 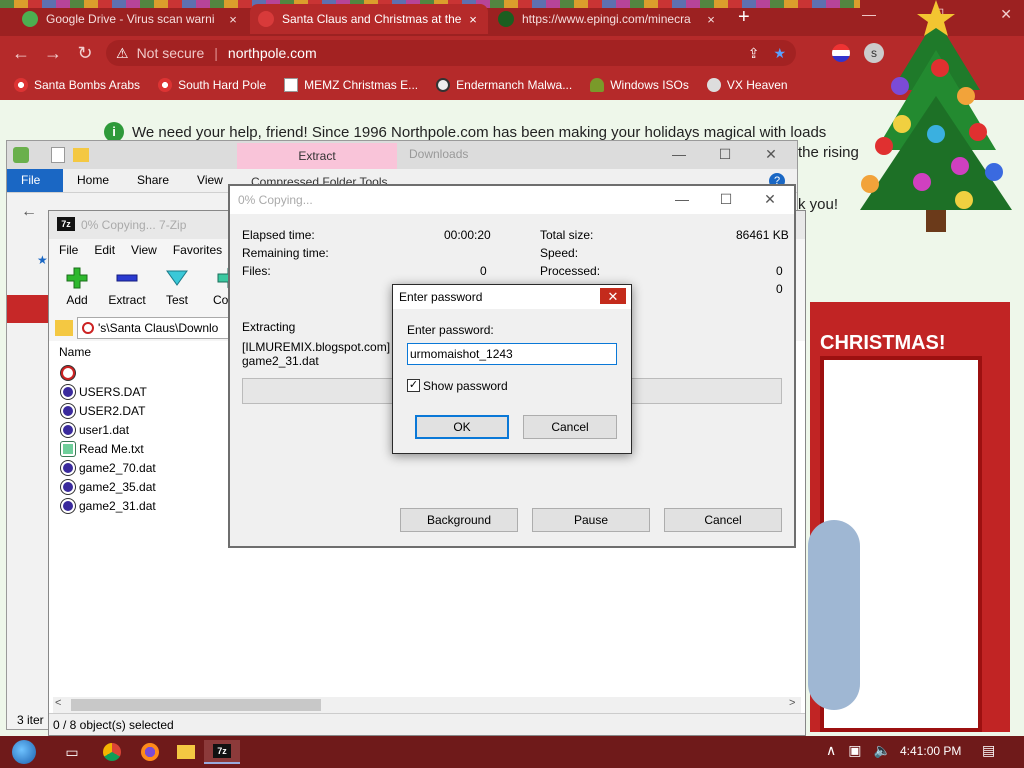 What do you see at coordinates (72, 752) in the screenshot?
I see `task-view-icon: ▭` at bounding box center [72, 752].